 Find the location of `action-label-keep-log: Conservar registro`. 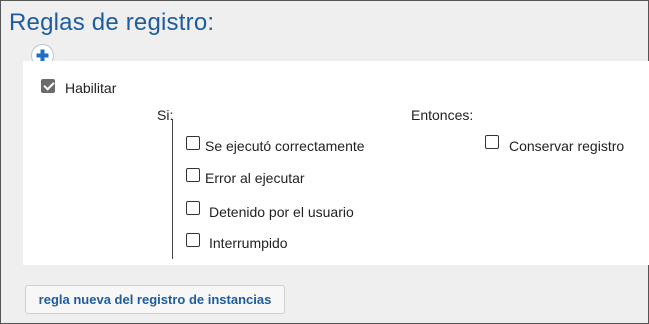

action-label-keep-log: Conservar registro is located at coordinates (567, 146).